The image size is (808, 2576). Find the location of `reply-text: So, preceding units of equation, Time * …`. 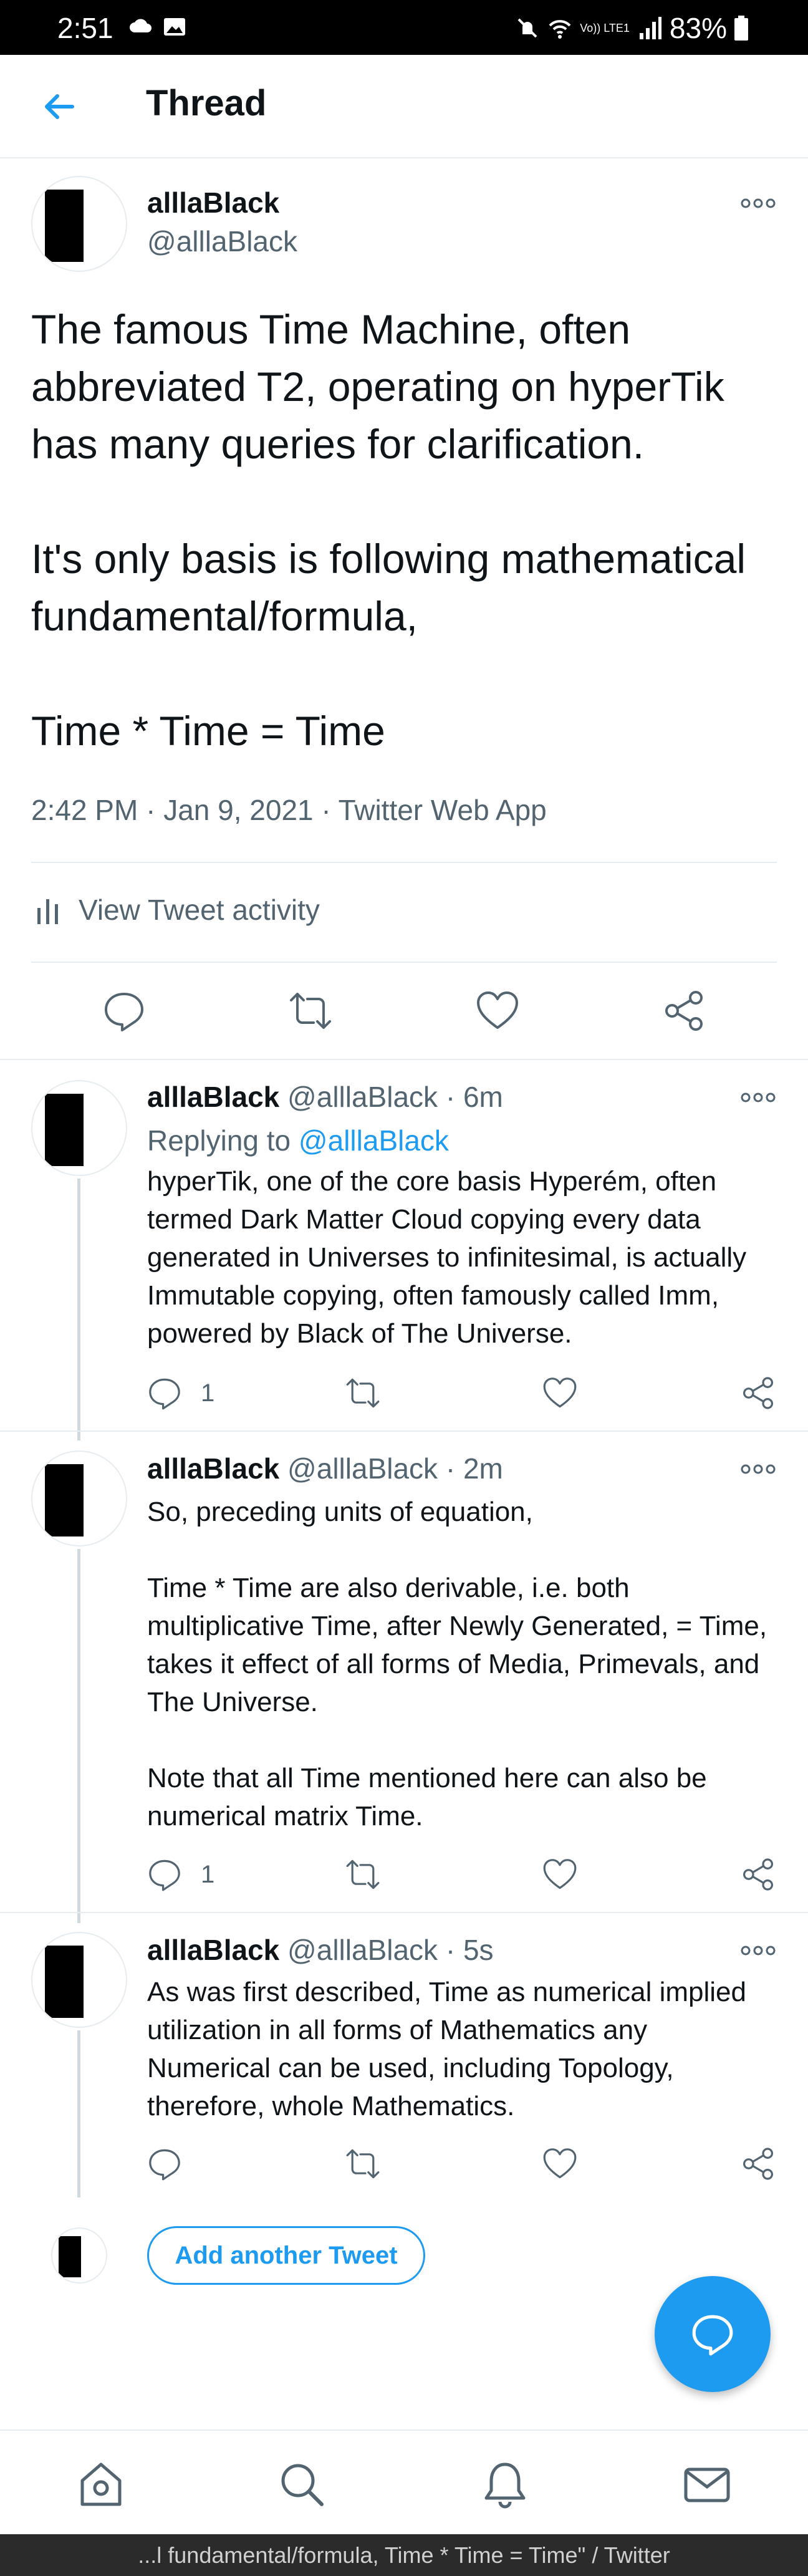

reply-text: So, preceding units of equation, Time * … is located at coordinates (457, 1664).